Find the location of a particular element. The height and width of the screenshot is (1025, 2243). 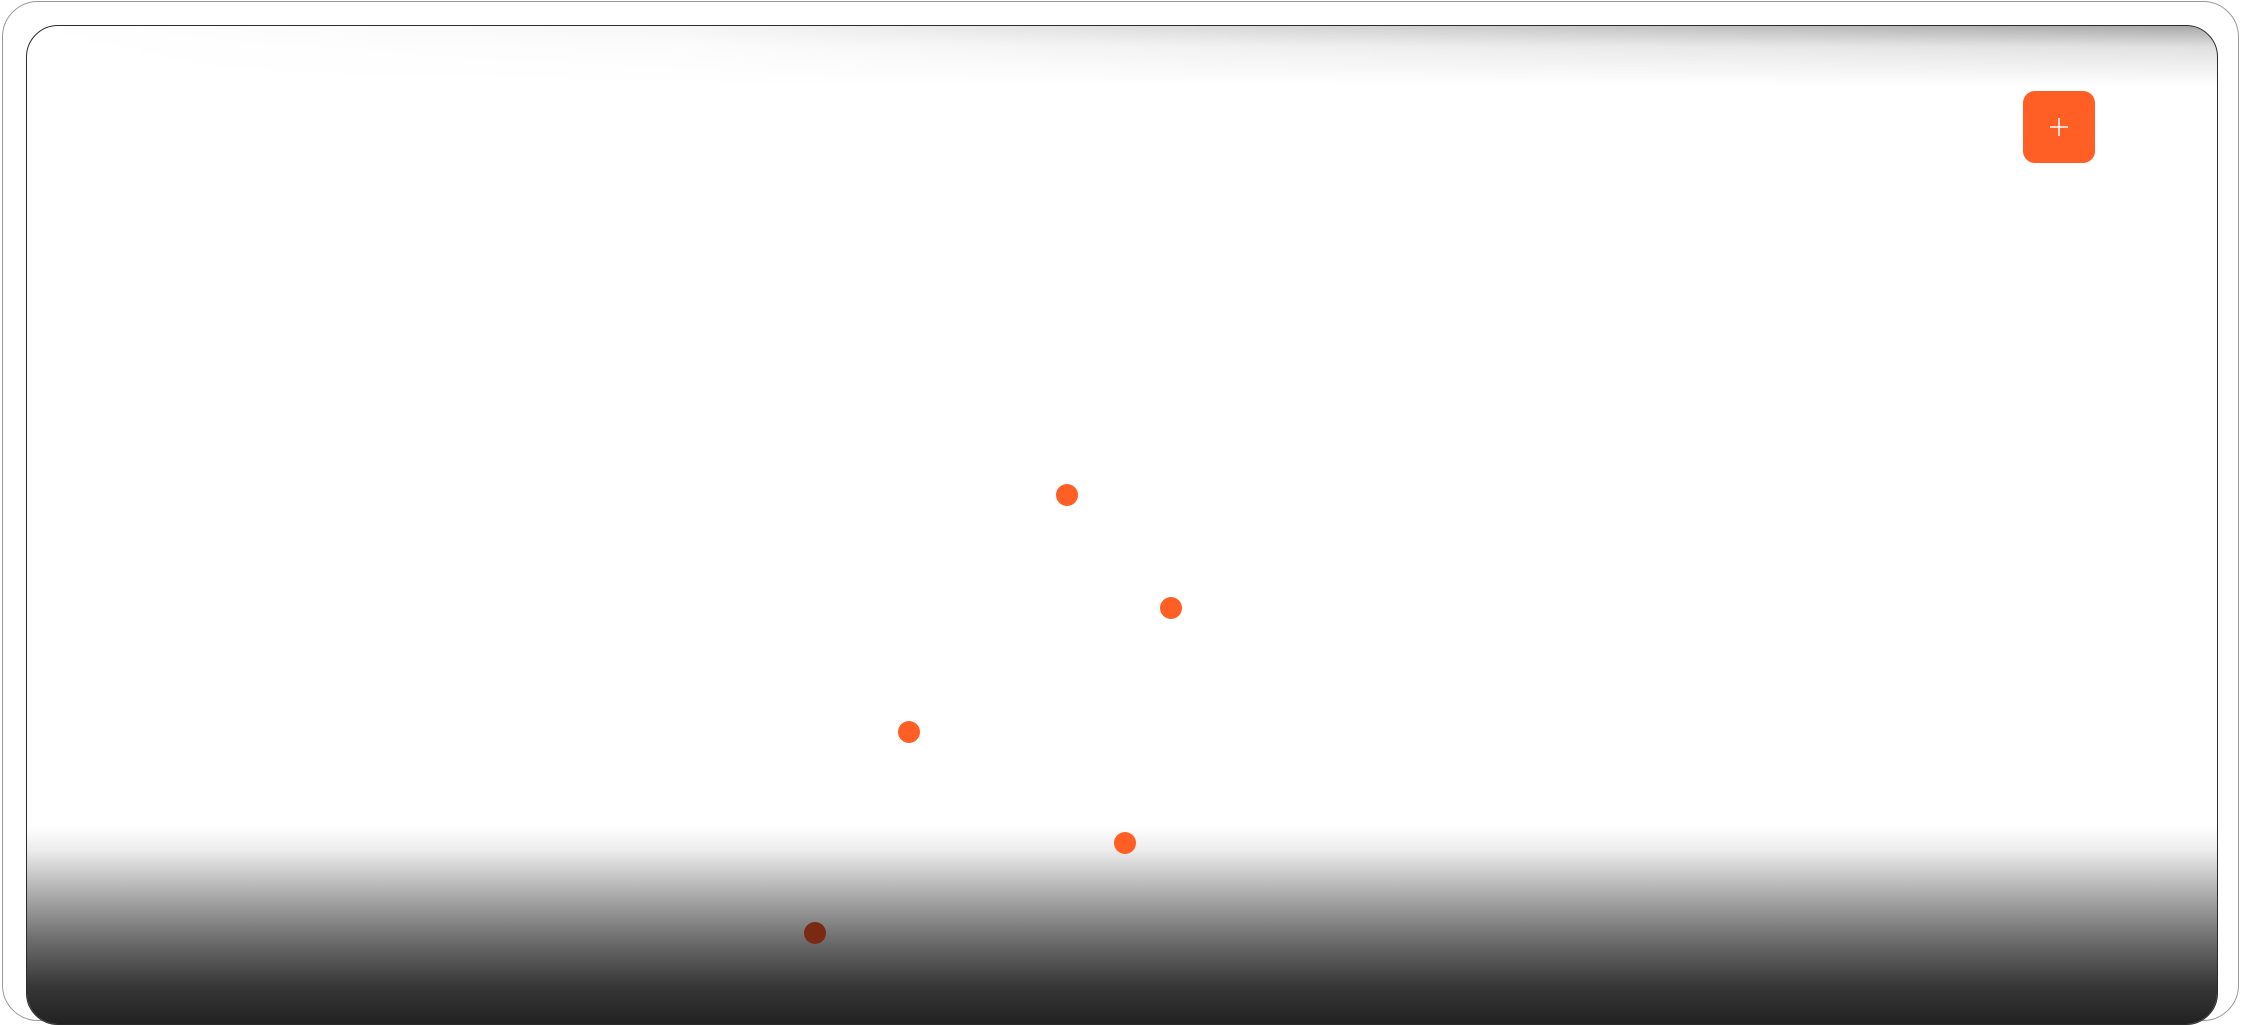

add-button is located at coordinates (2059, 127).